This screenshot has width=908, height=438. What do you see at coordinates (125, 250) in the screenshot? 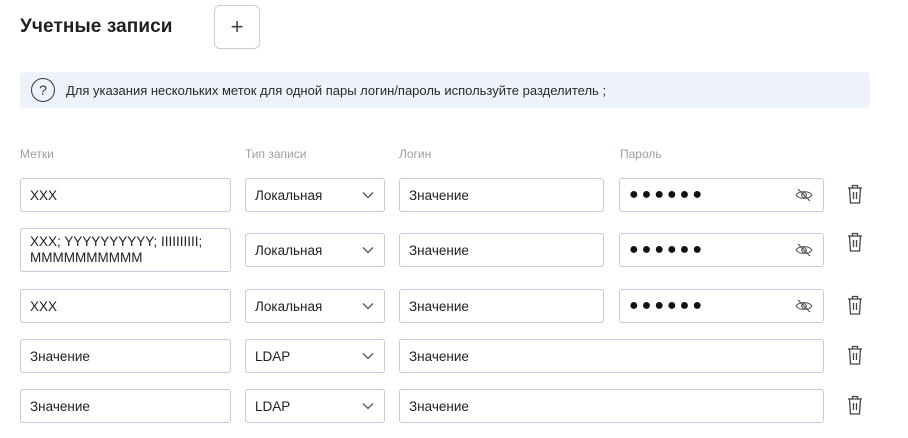
I see `tags-input: XXX; YYYYYYYYYY; IIIIIIIIII; MMMMMMMMMM` at bounding box center [125, 250].